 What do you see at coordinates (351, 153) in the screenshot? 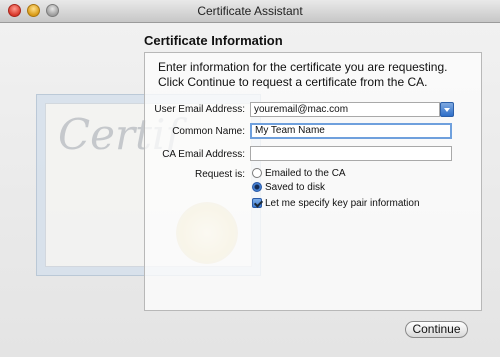
I see `ca-email-field` at bounding box center [351, 153].